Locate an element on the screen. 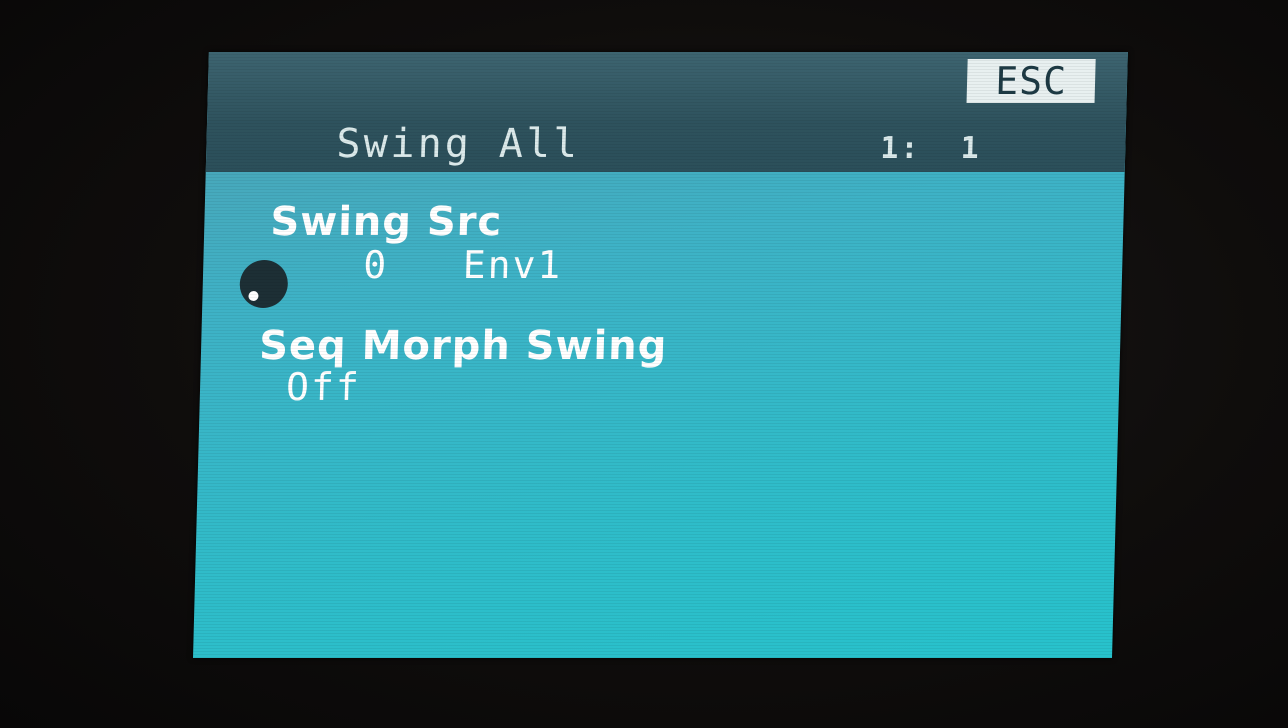 The width and height of the screenshot is (1288, 728). seq-morph-swing-value: Off is located at coordinates (324, 387).